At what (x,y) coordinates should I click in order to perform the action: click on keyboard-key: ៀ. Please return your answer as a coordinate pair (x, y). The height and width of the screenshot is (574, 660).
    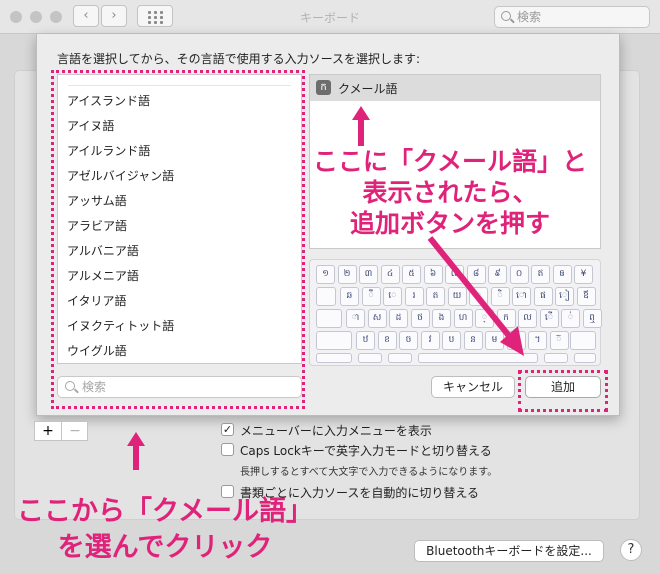
    Looking at the image, I should click on (564, 296).